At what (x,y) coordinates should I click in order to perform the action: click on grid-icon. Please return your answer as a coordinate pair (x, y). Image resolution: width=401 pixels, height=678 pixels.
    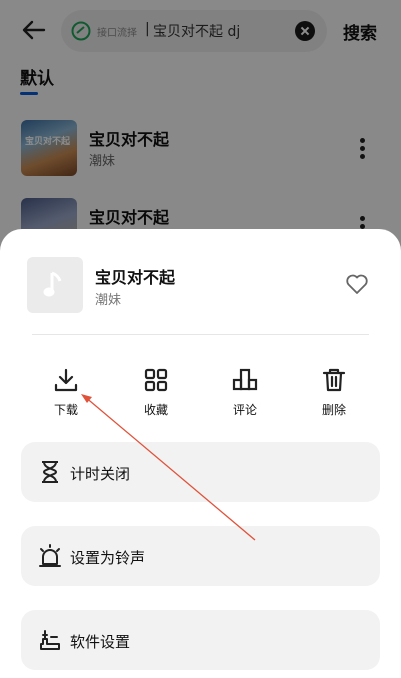
    Looking at the image, I should click on (156, 380).